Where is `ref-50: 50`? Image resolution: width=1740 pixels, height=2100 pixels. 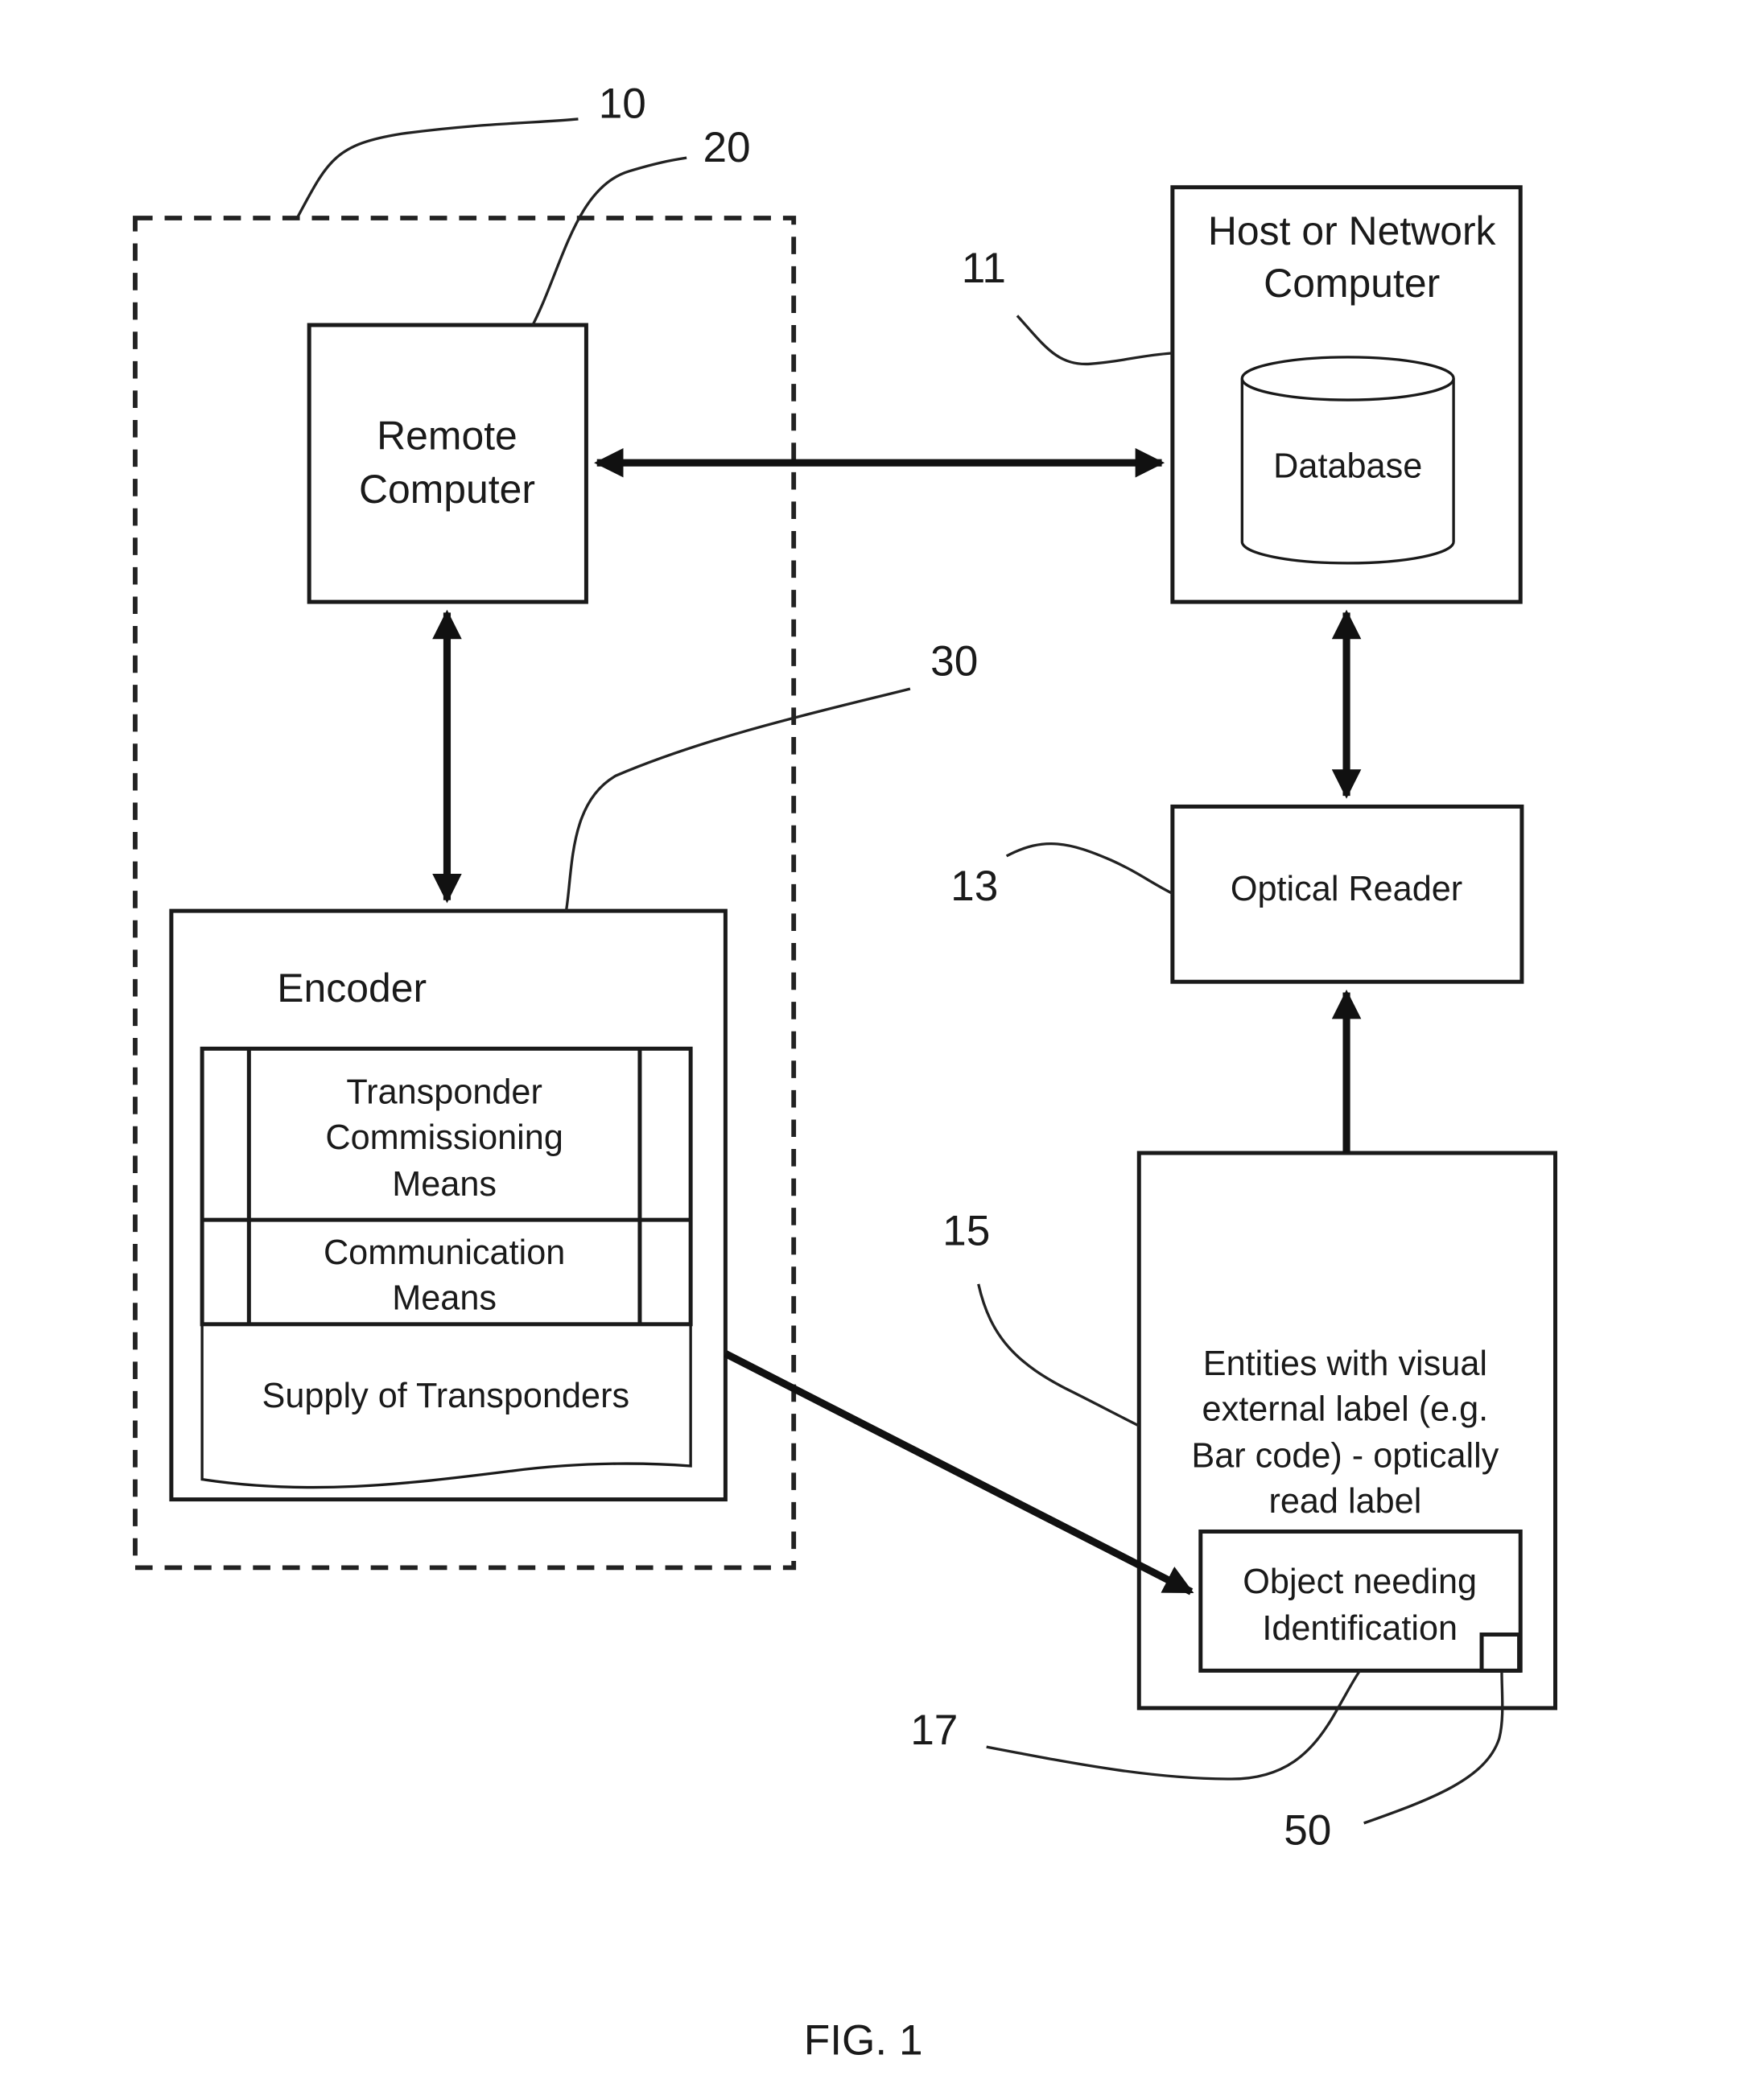 ref-50: 50 is located at coordinates (1307, 1830).